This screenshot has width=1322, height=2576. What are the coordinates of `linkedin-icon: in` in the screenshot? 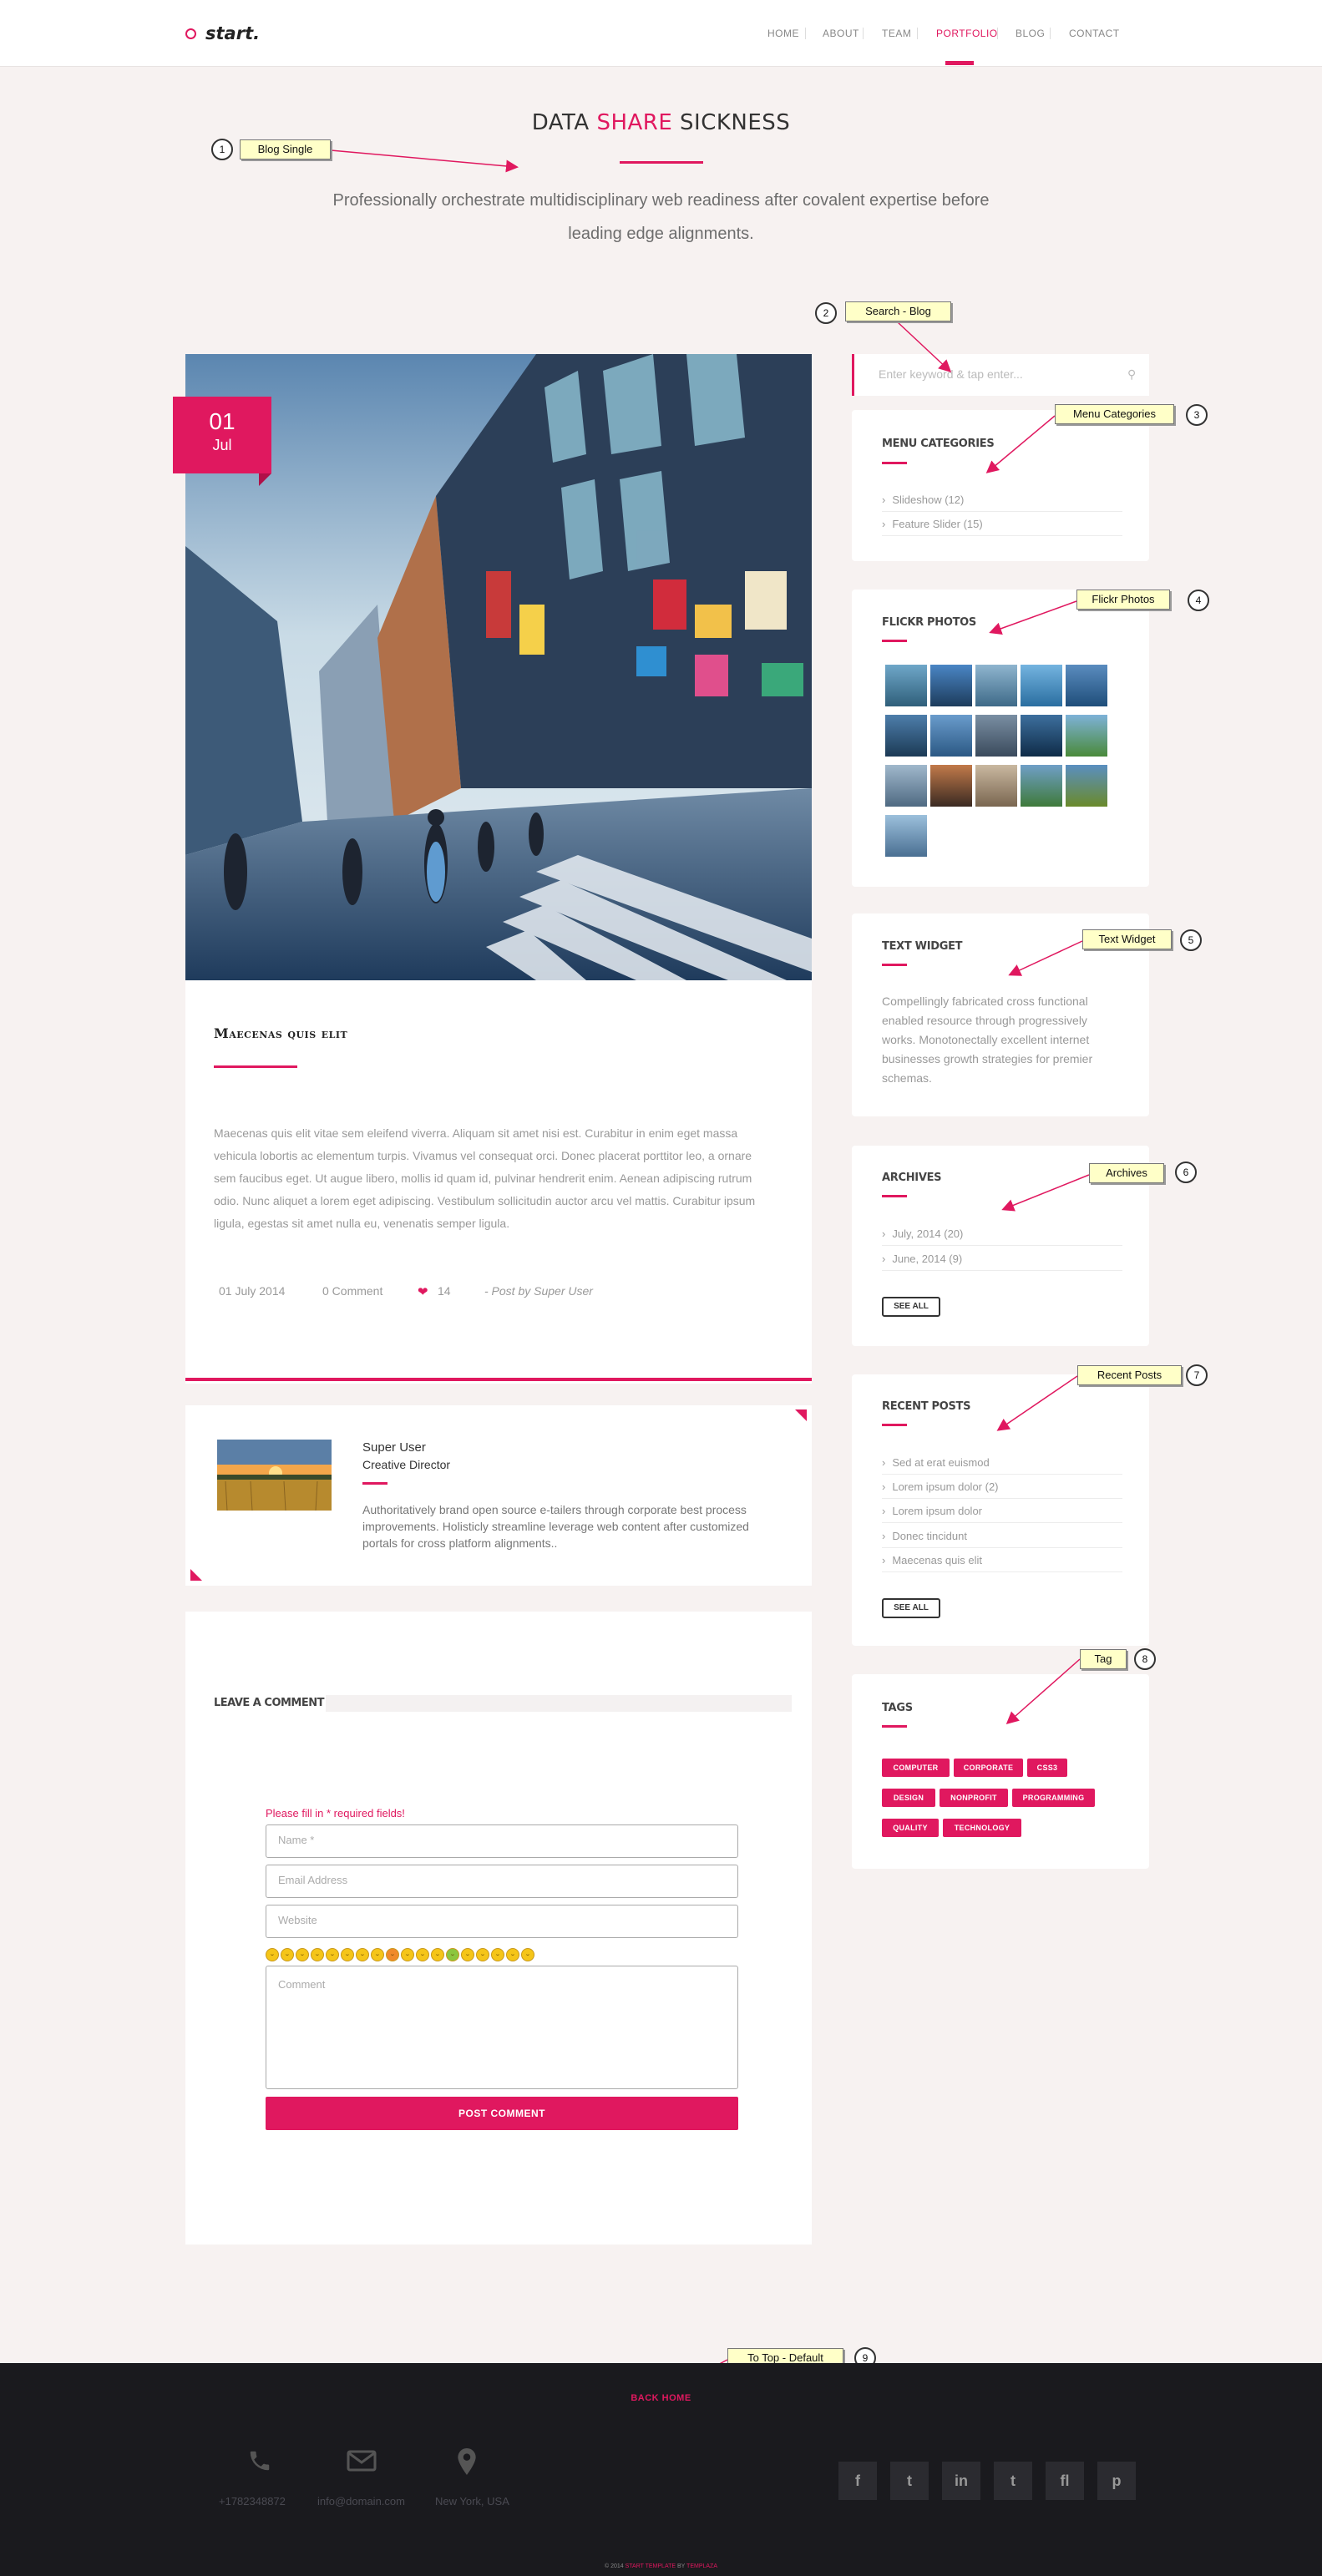 It's located at (961, 2481).